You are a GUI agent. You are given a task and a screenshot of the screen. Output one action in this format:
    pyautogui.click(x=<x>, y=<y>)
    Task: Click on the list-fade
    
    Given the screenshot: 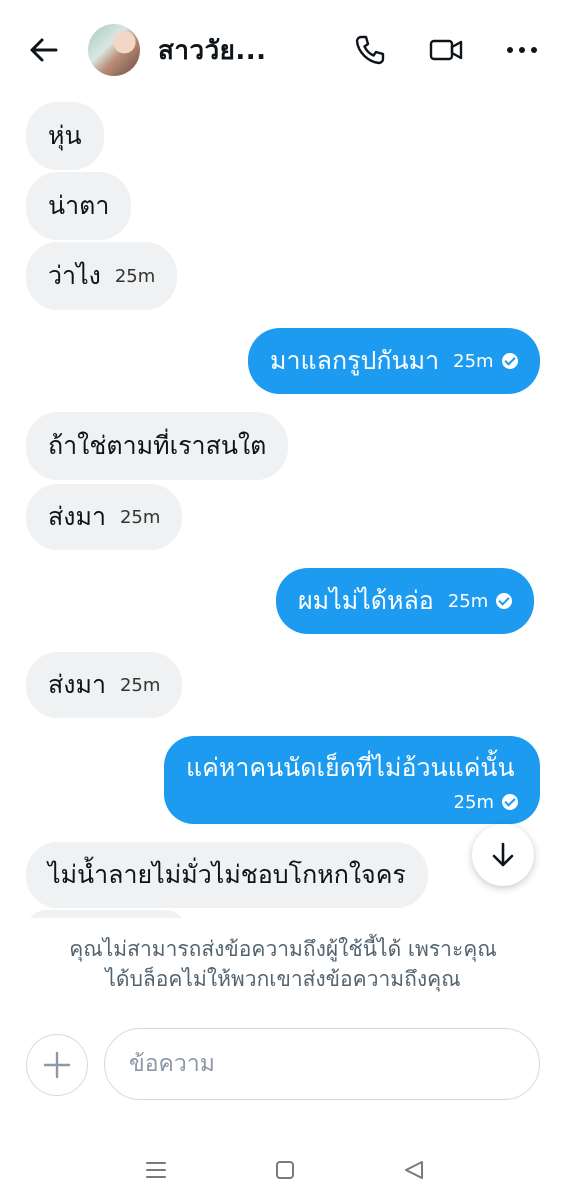 What is the action you would take?
    pyautogui.click(x=283, y=925)
    